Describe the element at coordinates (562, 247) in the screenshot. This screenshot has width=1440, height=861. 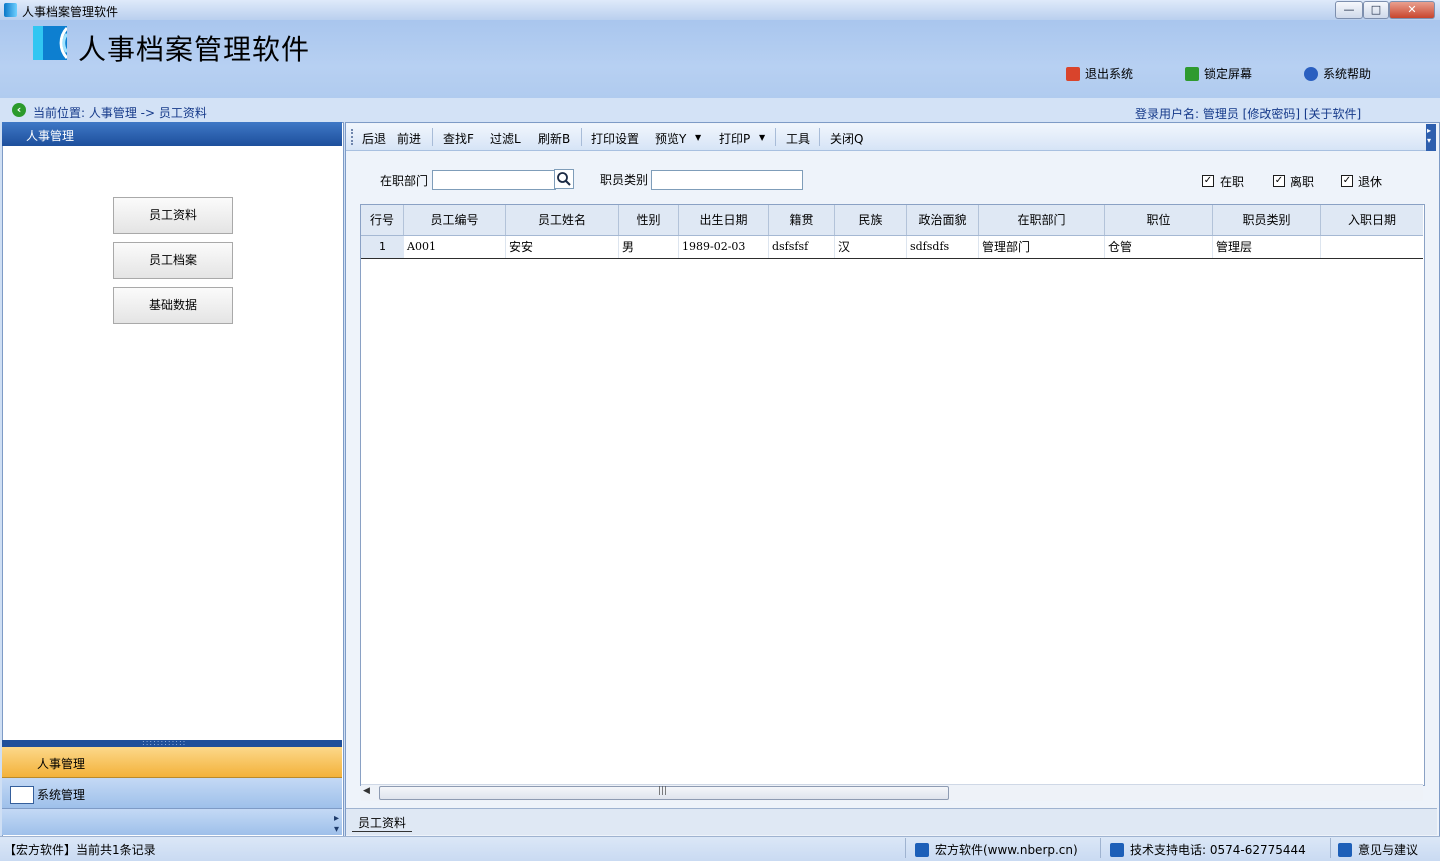
I see `table-cell: 安安` at that location.